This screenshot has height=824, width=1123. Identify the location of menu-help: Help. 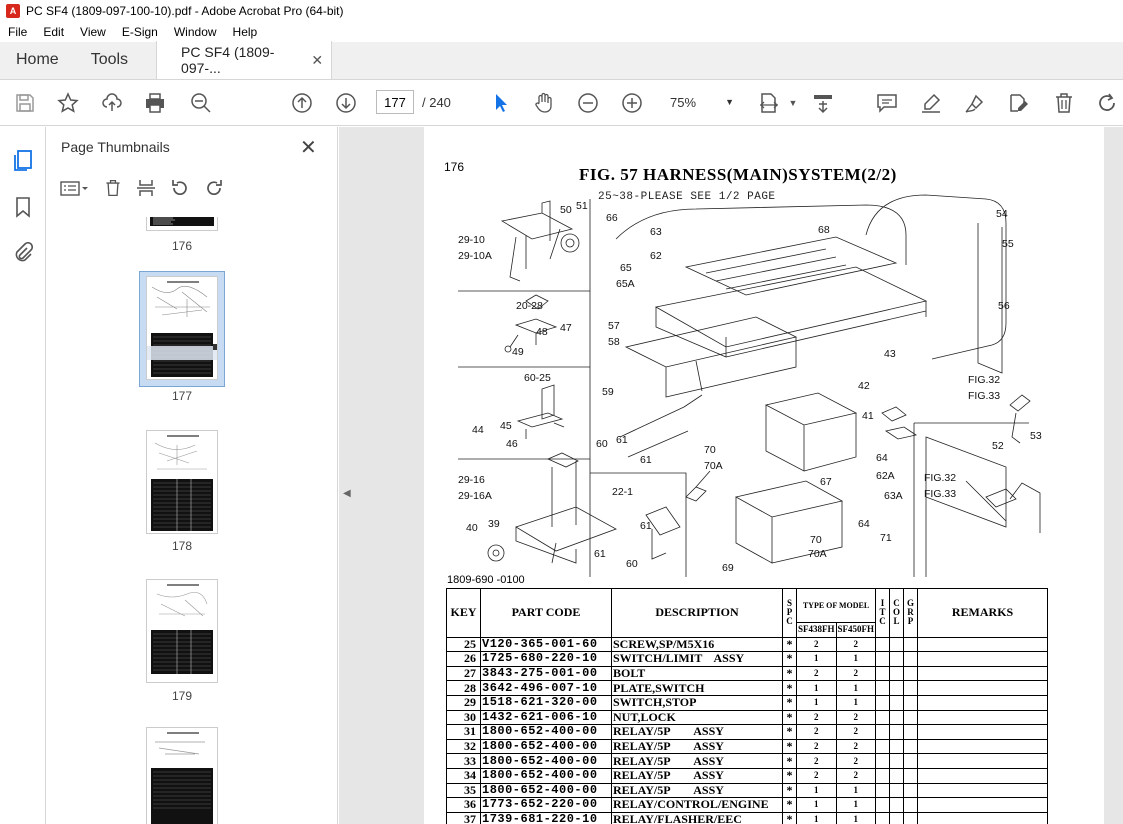
(245, 32).